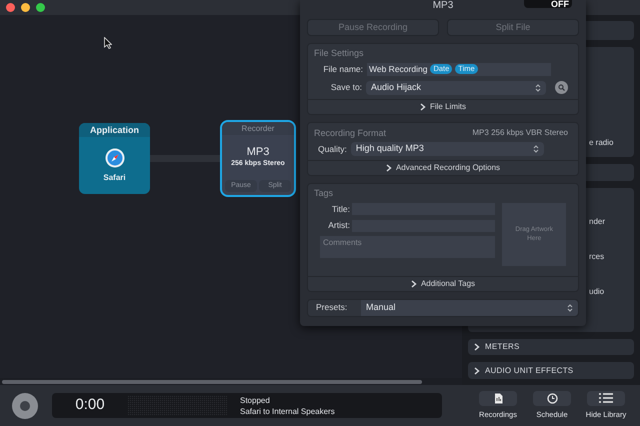 This screenshot has width=640, height=426. I want to click on node-label: Safari, so click(114, 178).